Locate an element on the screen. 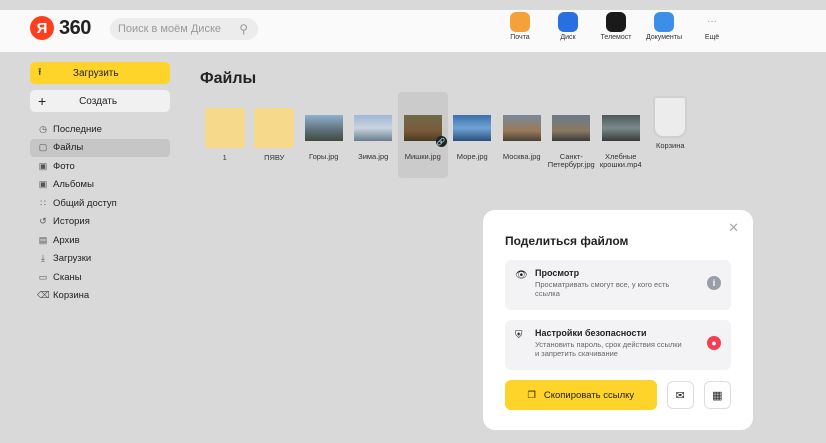 The image size is (826, 443). sidebar-item-label: Последние is located at coordinates (77, 129).